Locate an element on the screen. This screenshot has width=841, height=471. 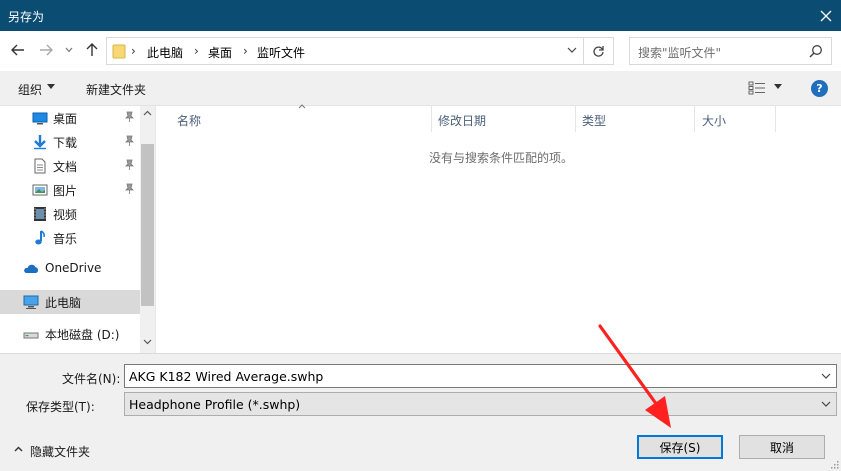
nav-item-label: OneDrive is located at coordinates (73, 268).